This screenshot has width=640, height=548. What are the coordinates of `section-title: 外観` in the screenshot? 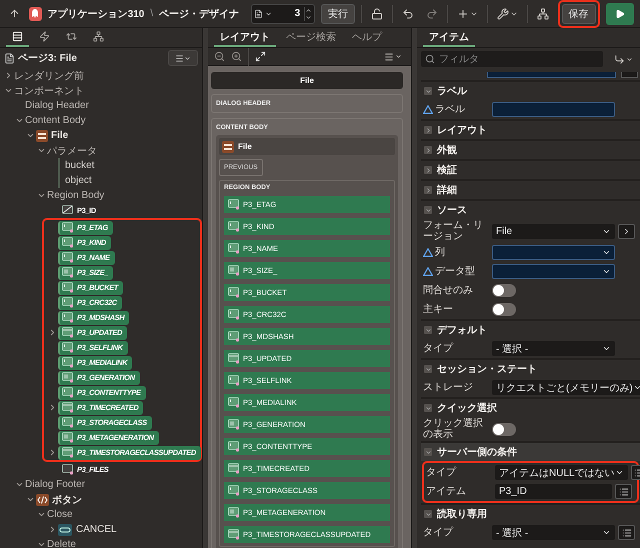 It's located at (447, 150).